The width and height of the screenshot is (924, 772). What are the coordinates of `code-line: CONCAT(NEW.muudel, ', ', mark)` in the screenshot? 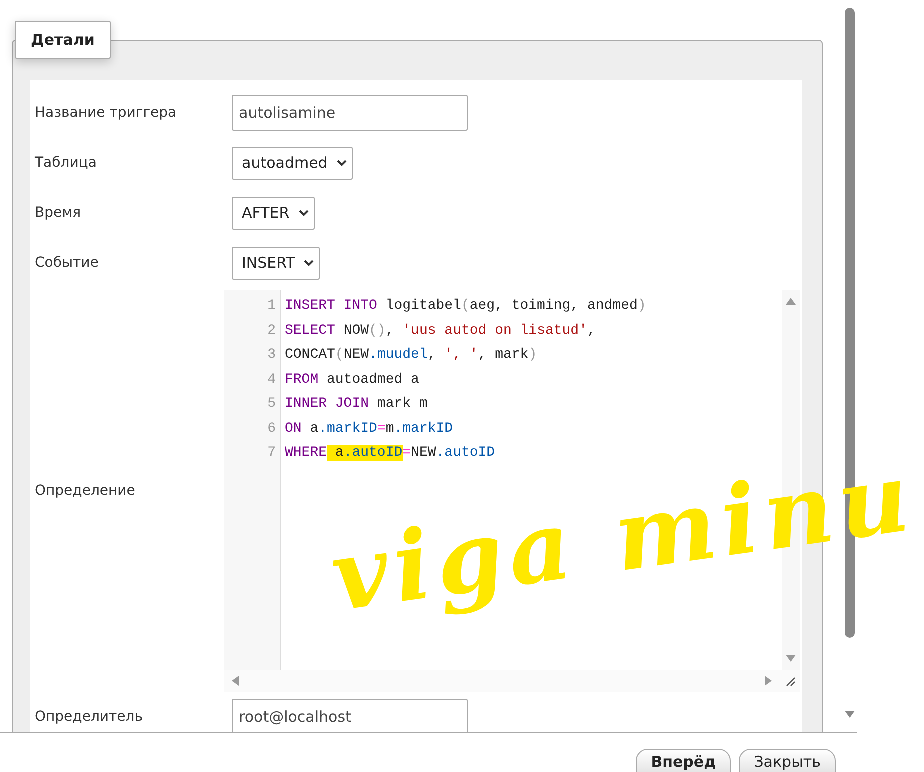 It's located at (411, 355).